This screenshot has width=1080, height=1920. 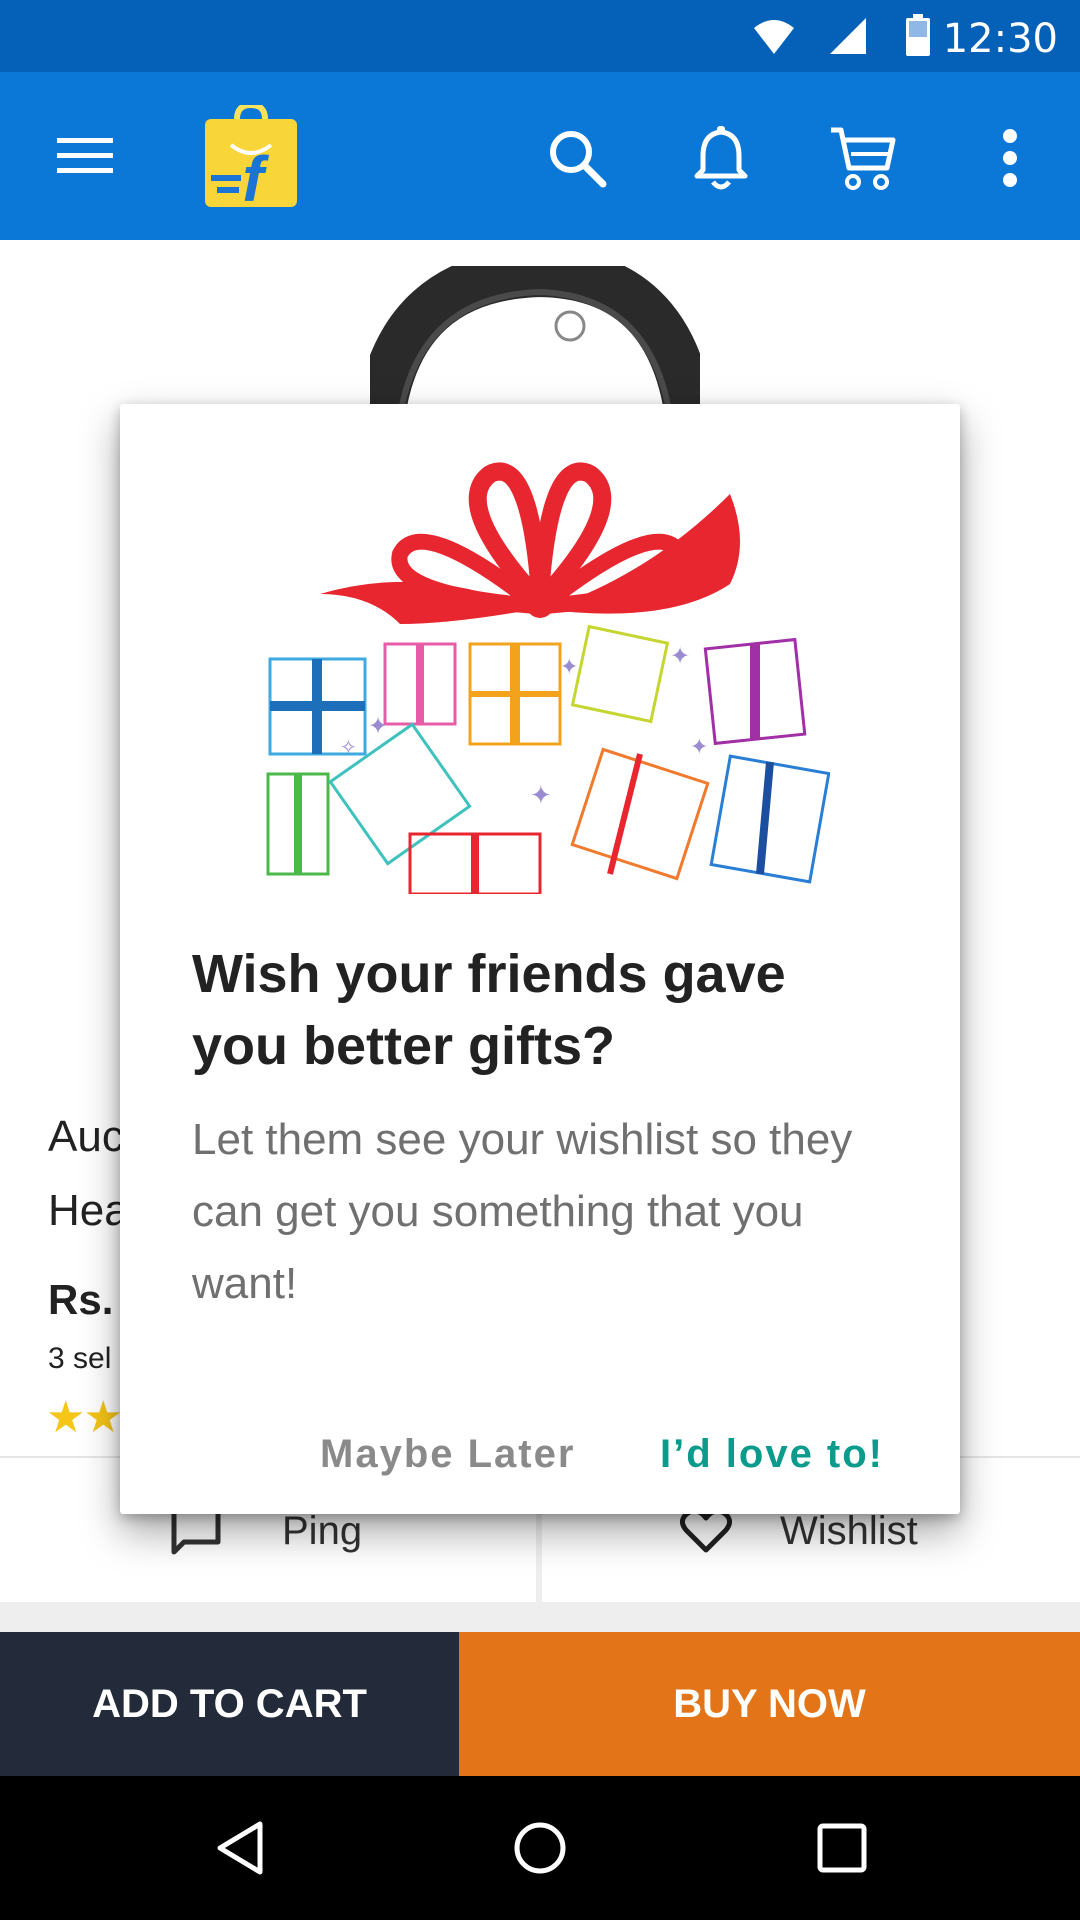 I want to click on bell-icon, so click(x=721, y=158).